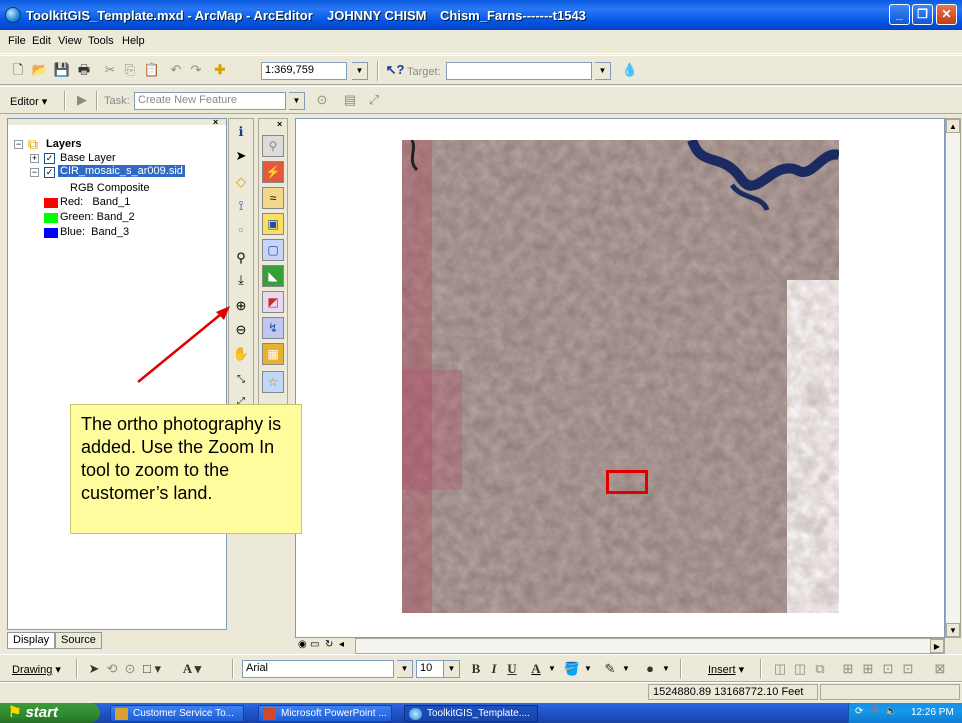  Describe the element at coordinates (241, 156) in the screenshot. I see `select-elements-icon: ➤` at that location.